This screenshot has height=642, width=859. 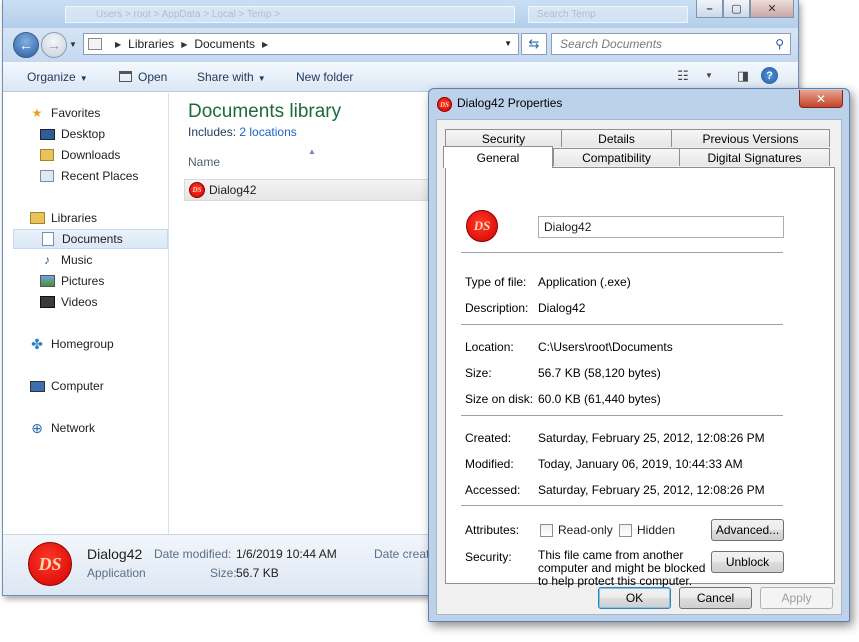 What do you see at coordinates (647, 530) in the screenshot?
I see `hidden-checkbox: Hidden` at bounding box center [647, 530].